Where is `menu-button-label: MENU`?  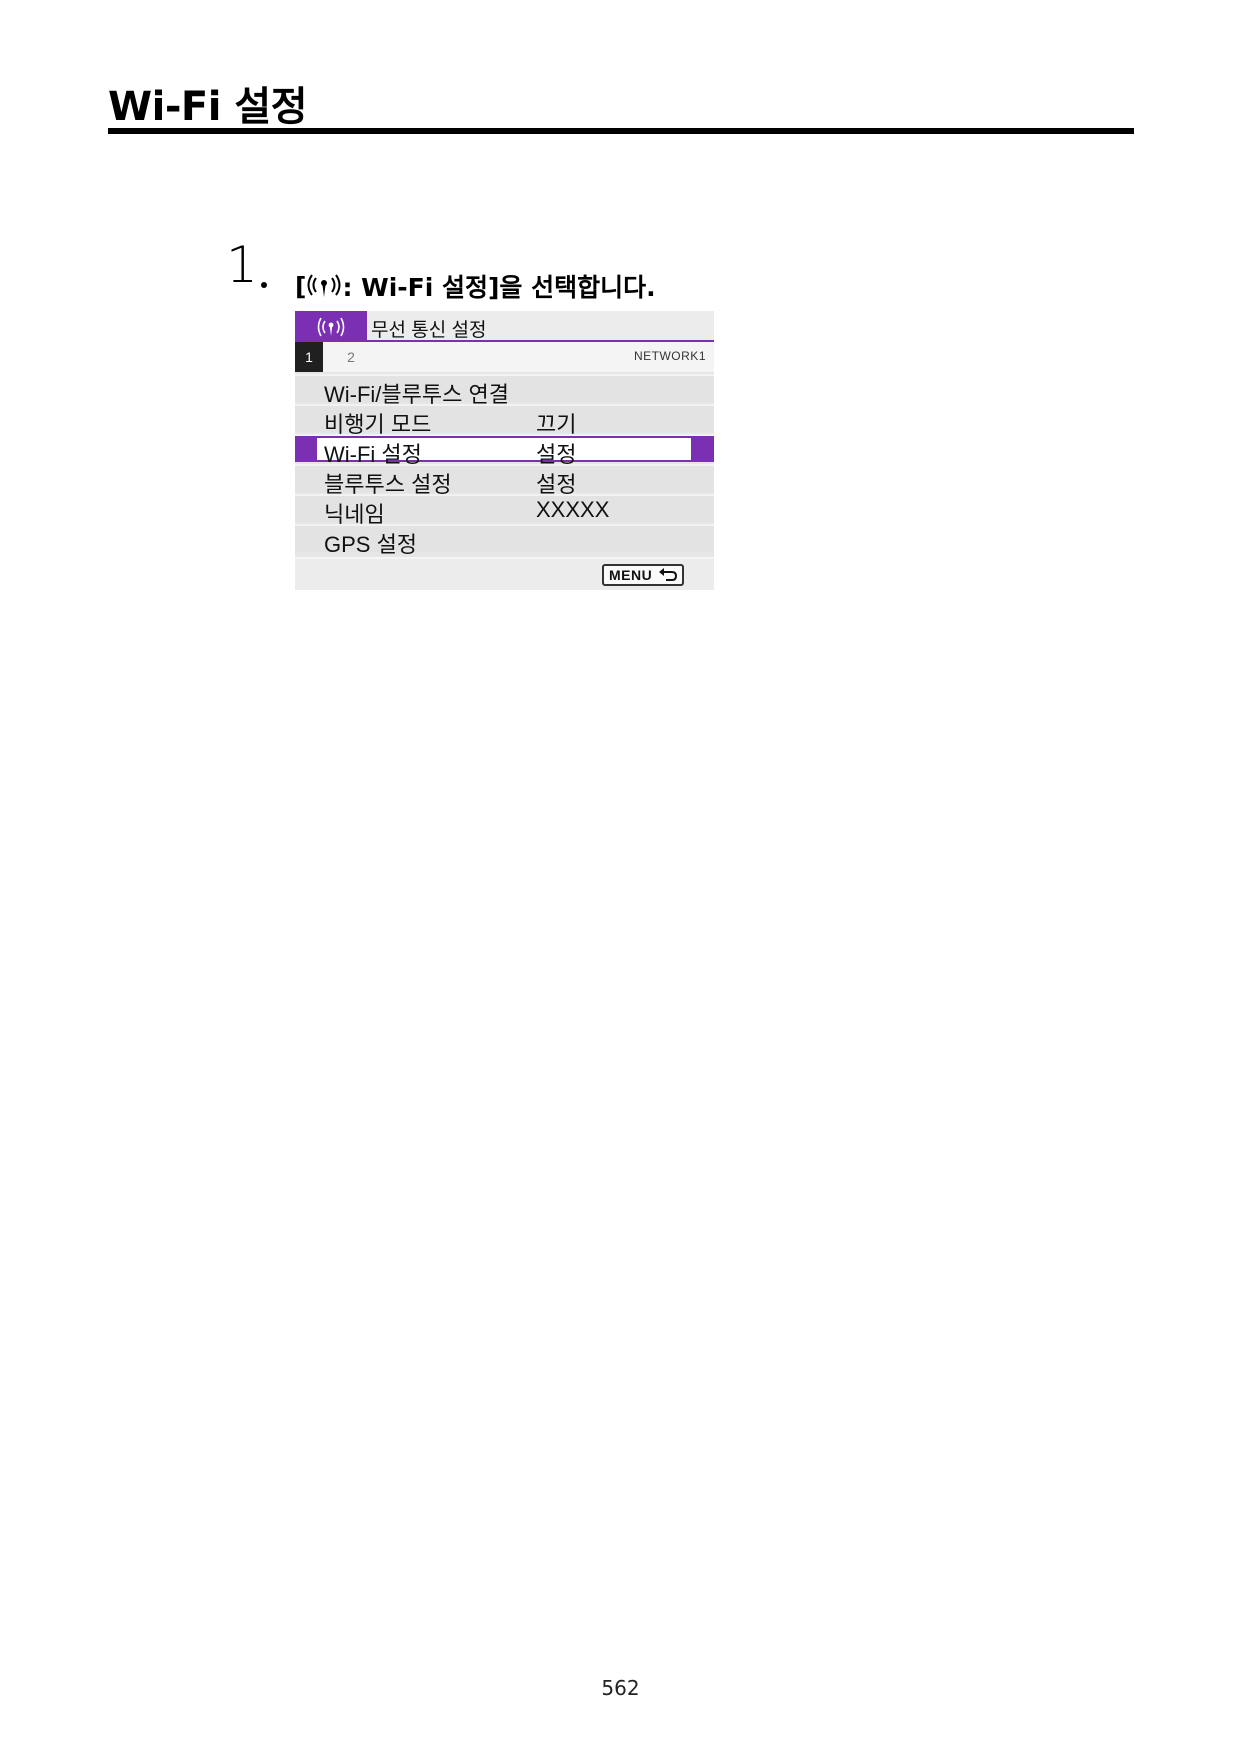 menu-button-label: MENU is located at coordinates (631, 575).